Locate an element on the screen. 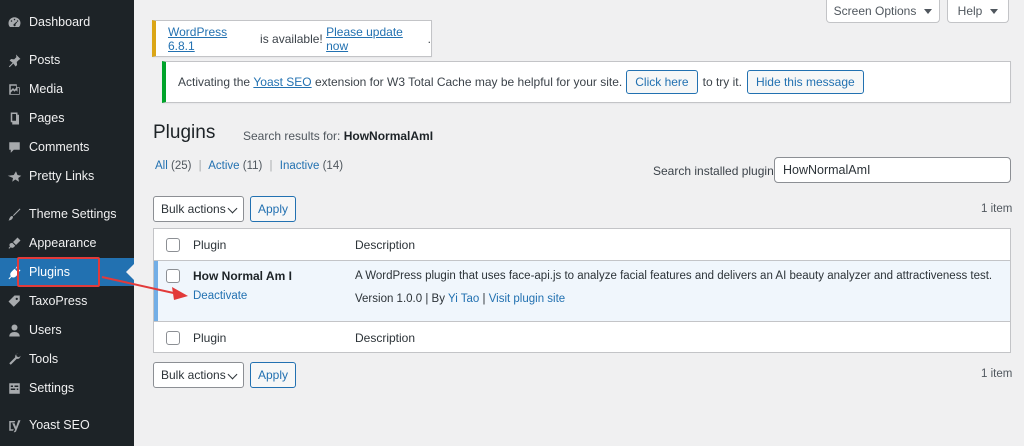 This screenshot has height=446, width=1024. apply-button-bottom: Apply is located at coordinates (273, 375).